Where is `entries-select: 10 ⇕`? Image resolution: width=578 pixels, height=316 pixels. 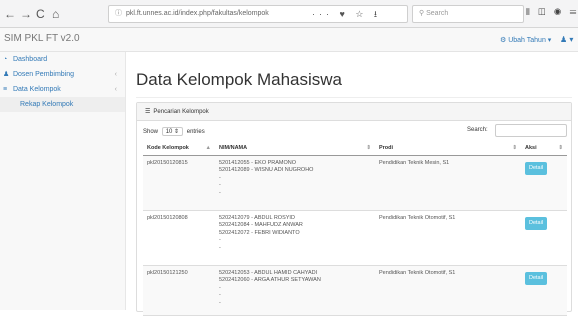 entries-select: 10 ⇕ is located at coordinates (172, 131).